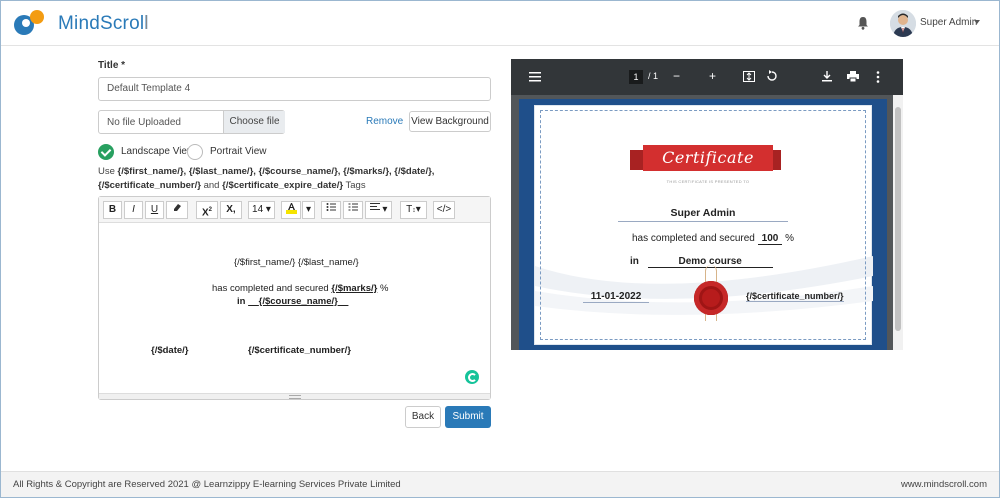 The height and width of the screenshot is (498, 1000). I want to click on portrait-label: Portrait View, so click(238, 151).